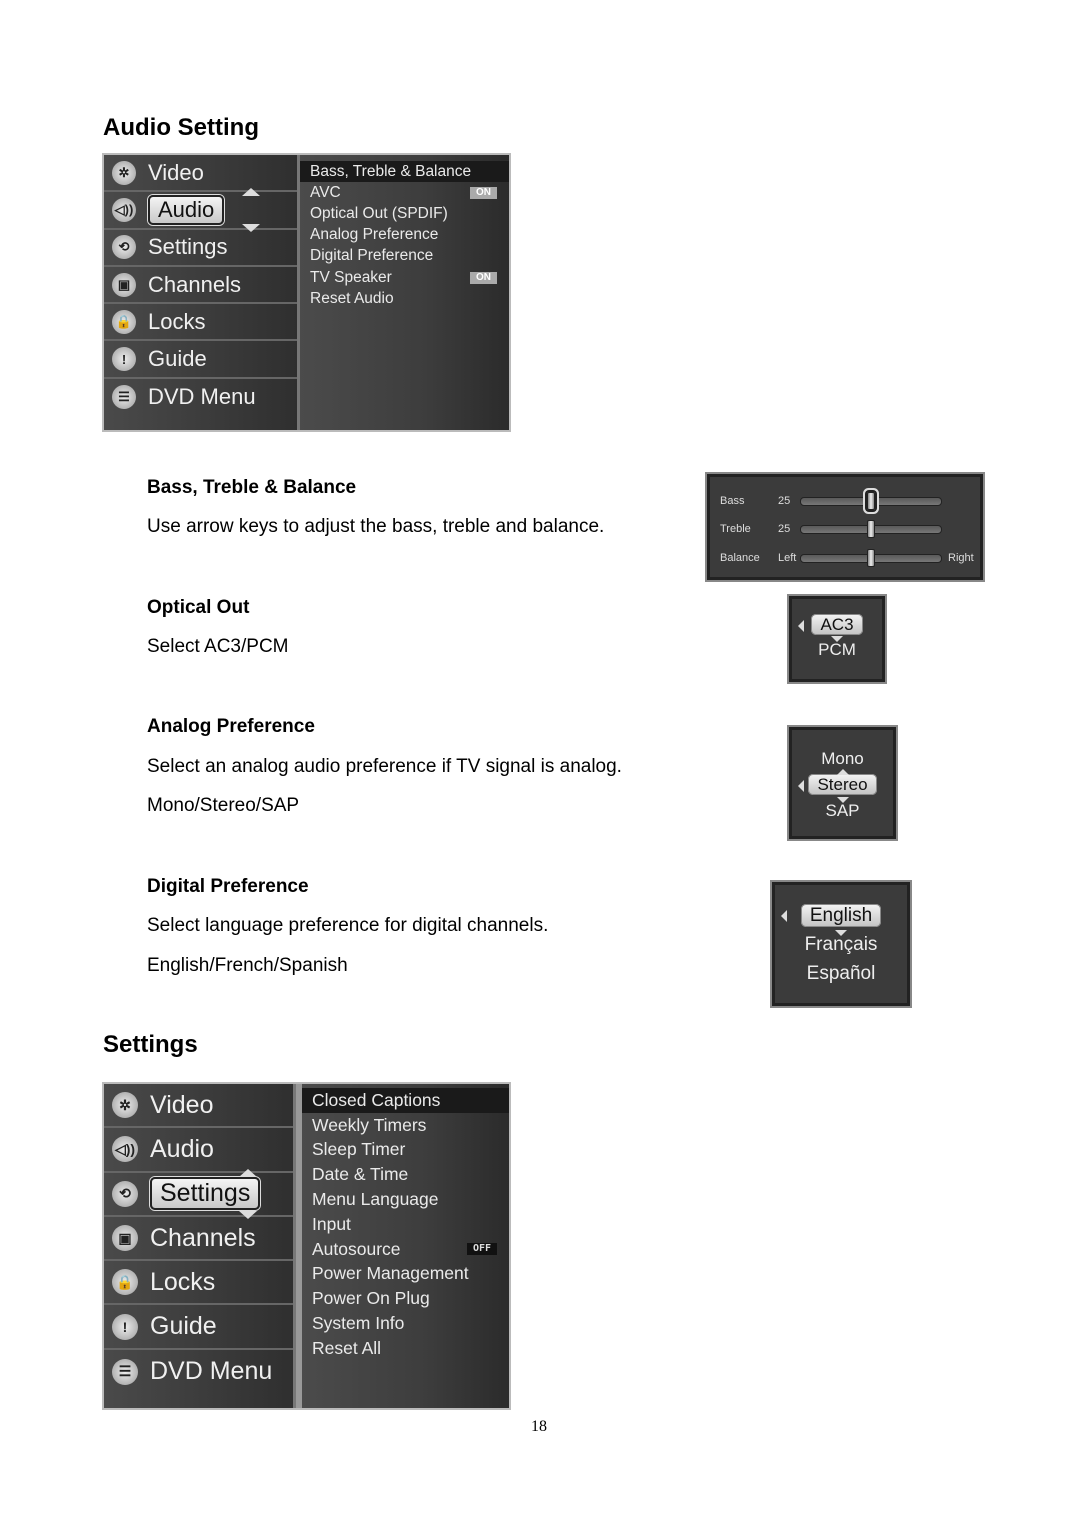 This screenshot has height=1529, width=1080. Describe the element at coordinates (360, 1174) in the screenshot. I see `submenu-item-label: Date & Time` at that location.